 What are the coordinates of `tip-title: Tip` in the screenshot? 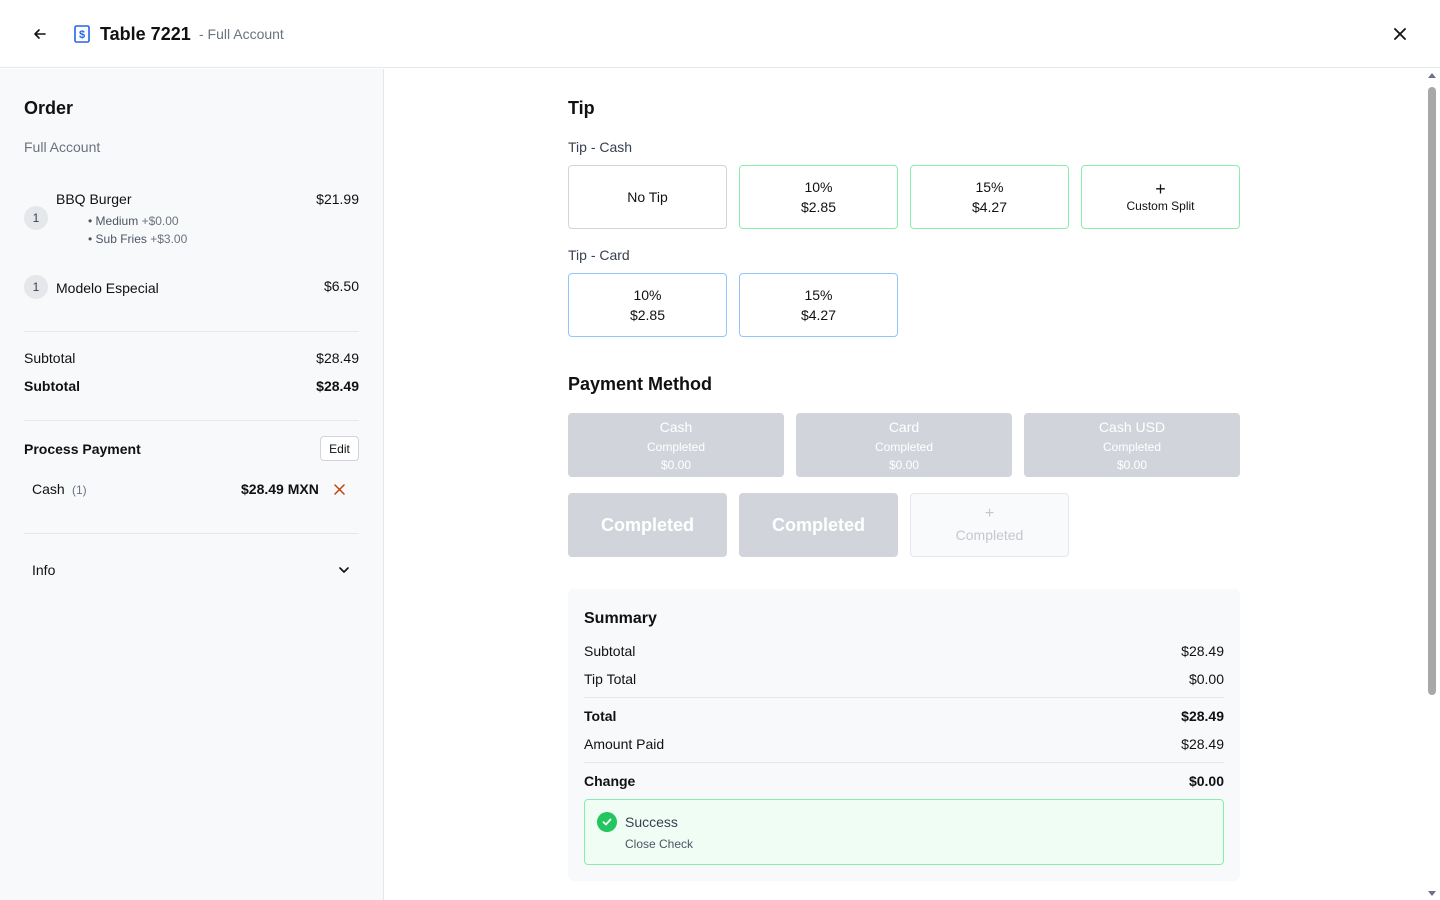 It's located at (581, 108).